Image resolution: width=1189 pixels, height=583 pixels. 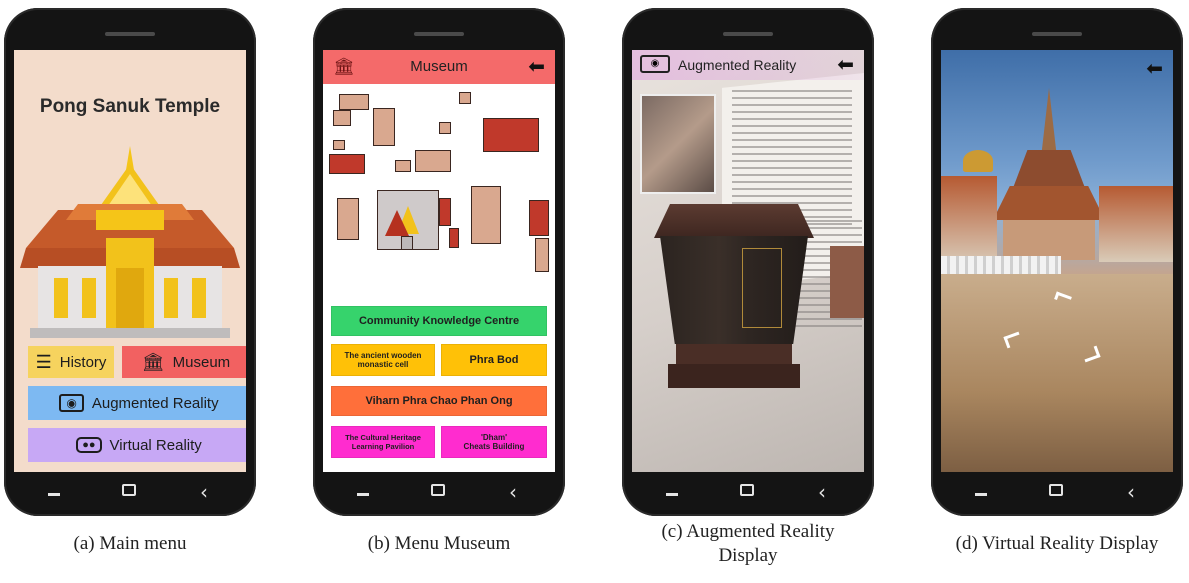 I want to click on museum-icon: 🏛, so click(x=153, y=361).